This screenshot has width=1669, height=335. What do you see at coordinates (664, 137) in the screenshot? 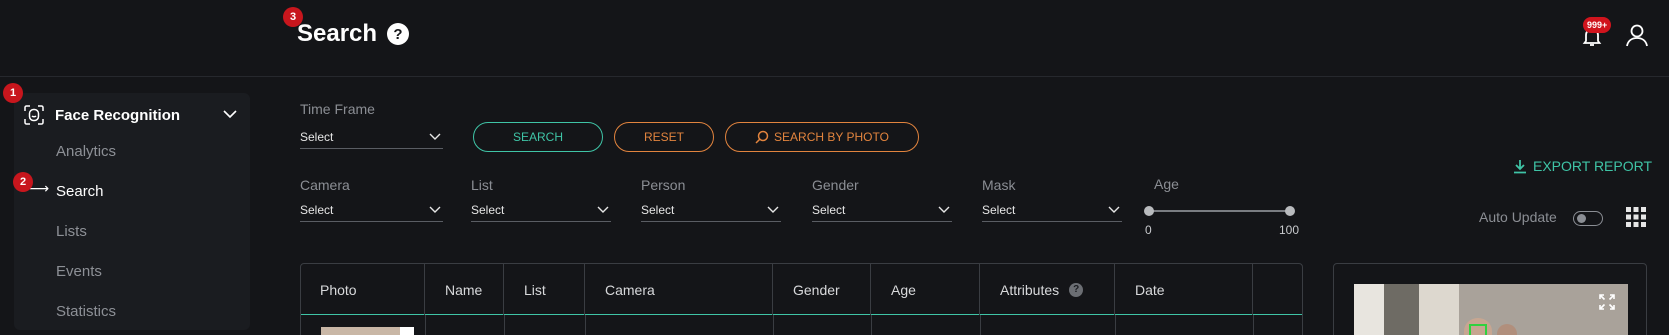
I see `reset-button: RESET` at bounding box center [664, 137].